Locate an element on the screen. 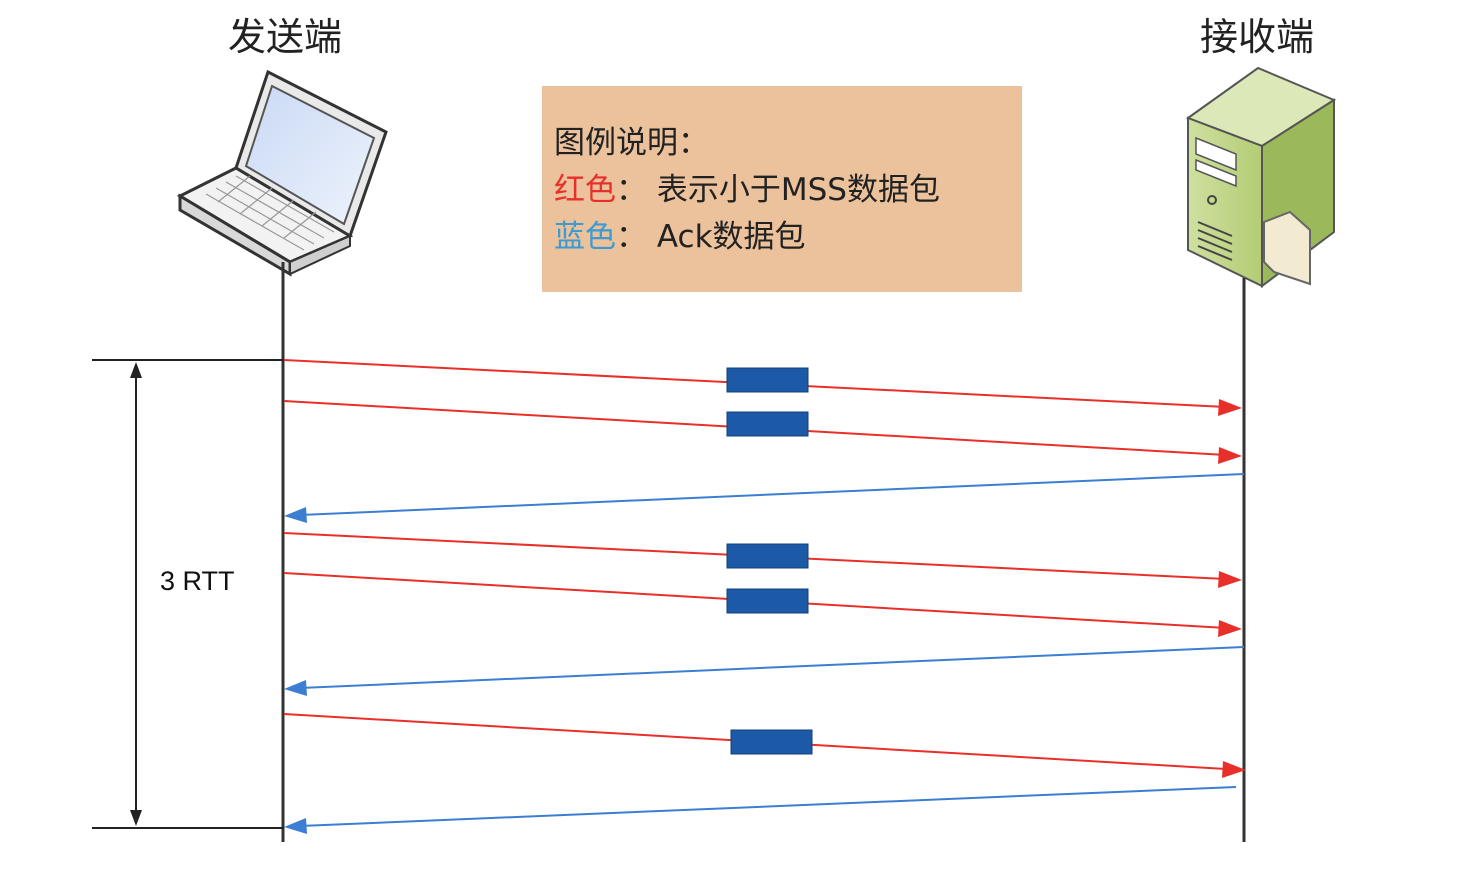  legend-red-desc: 表示小于MSS数据包 is located at coordinates (798, 190).